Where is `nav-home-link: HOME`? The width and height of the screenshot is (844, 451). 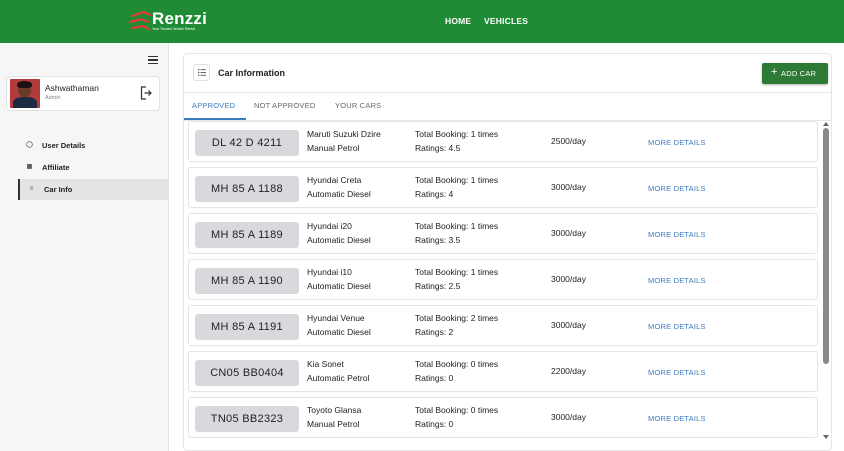
nav-home-link: HOME is located at coordinates (458, 21).